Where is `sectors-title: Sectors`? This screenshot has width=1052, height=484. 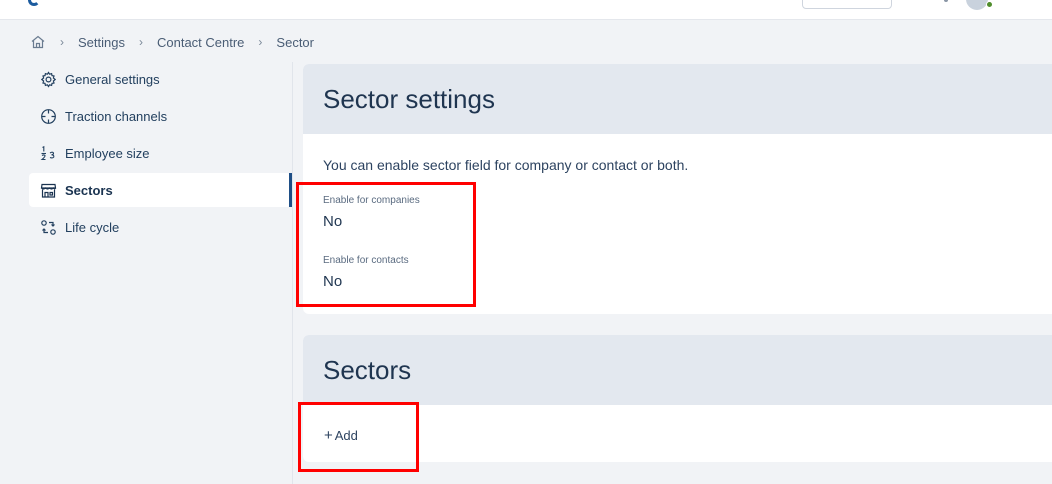
sectors-title: Sectors is located at coordinates (677, 370).